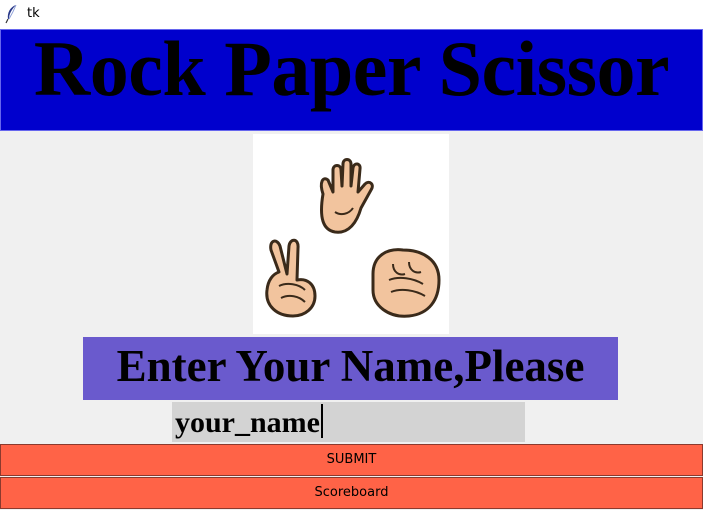 This screenshot has width=703, height=510. Describe the element at coordinates (406, 283) in the screenshot. I see `rock-hand-icon` at that location.